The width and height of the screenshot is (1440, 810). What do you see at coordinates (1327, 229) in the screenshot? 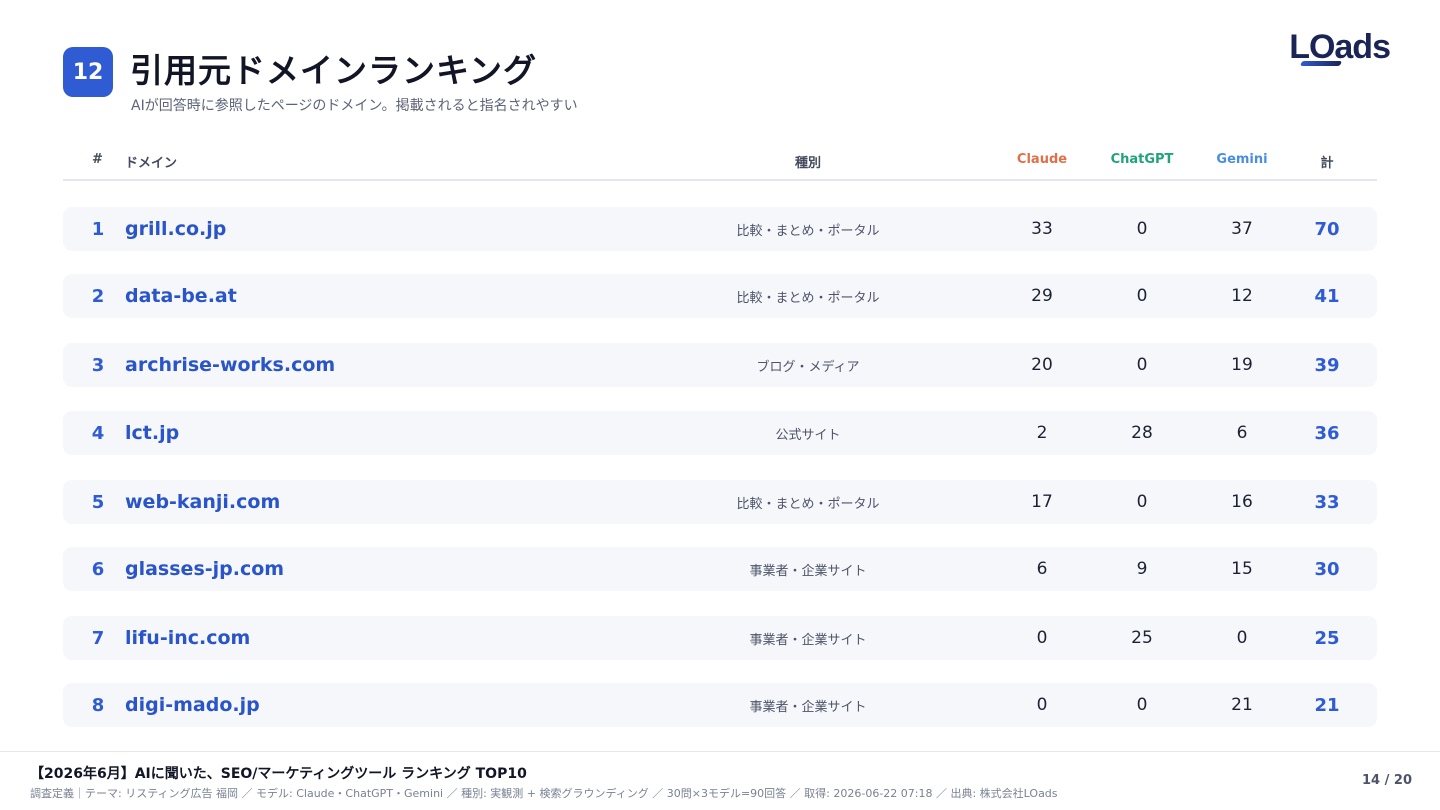
I see `total-count: 70` at bounding box center [1327, 229].